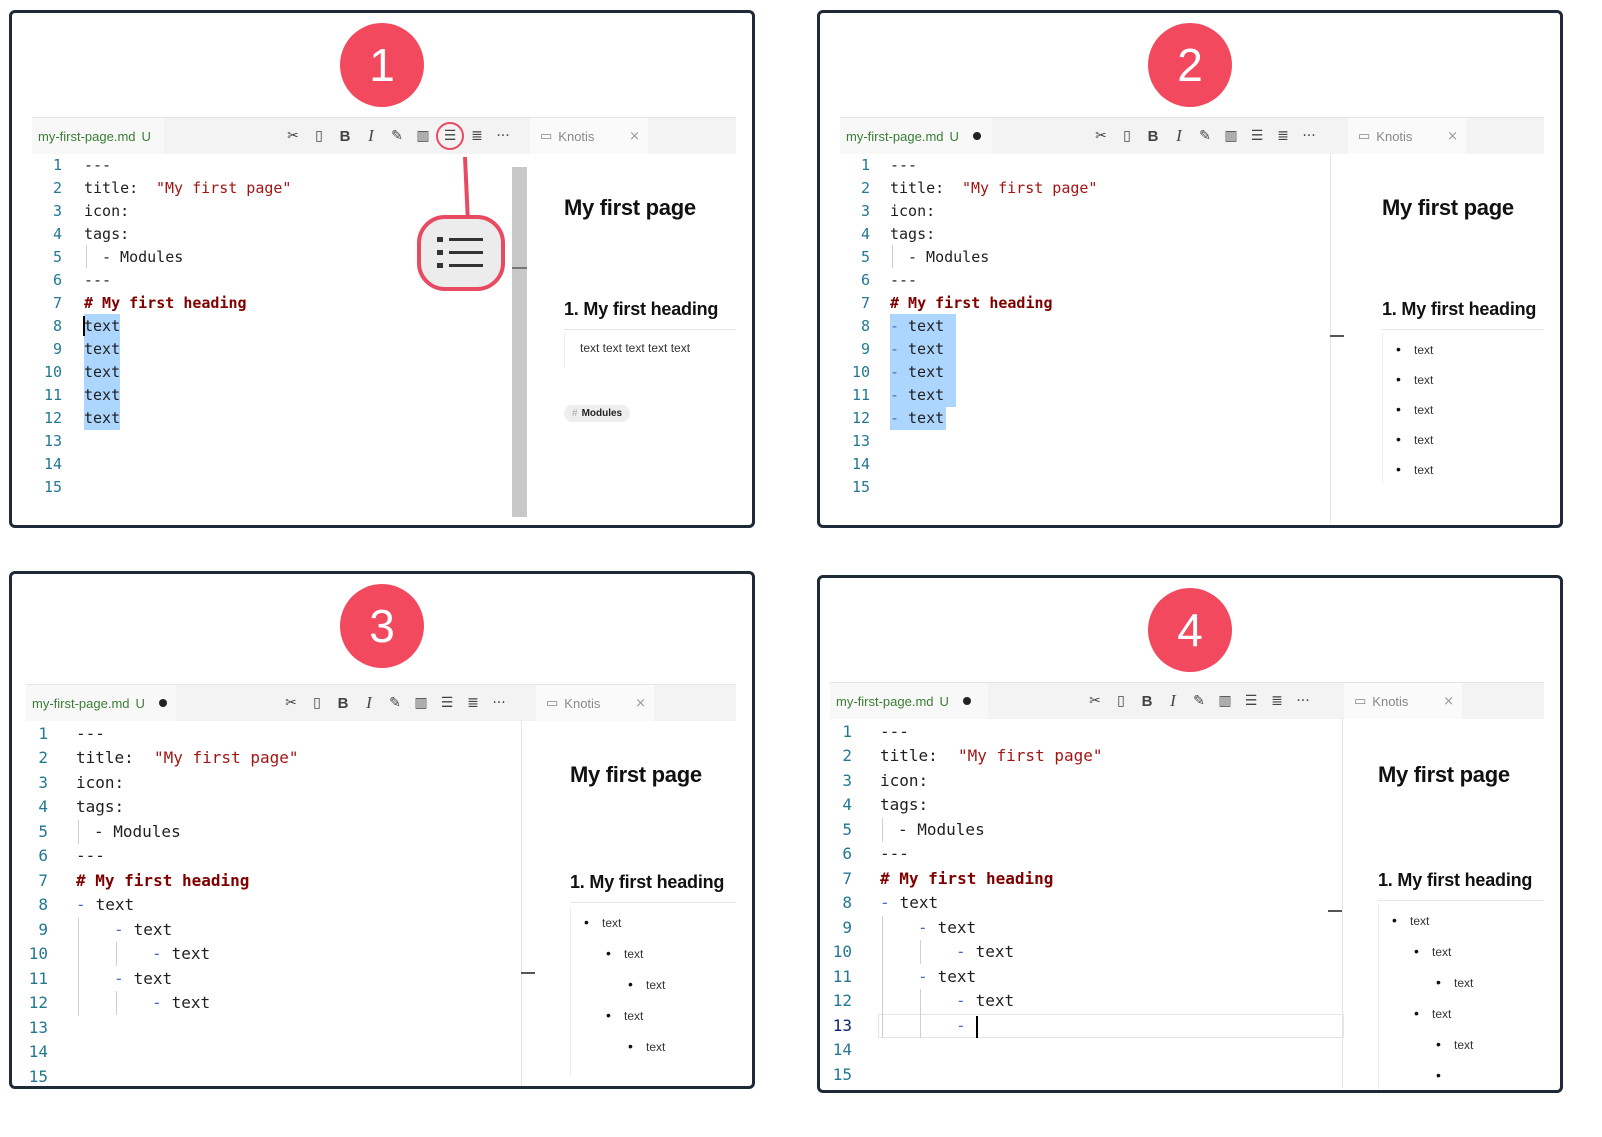 Image resolution: width=1602 pixels, height=1137 pixels. Describe the element at coordinates (961, 1025) in the screenshot. I see `code-new-list-item: -` at that location.